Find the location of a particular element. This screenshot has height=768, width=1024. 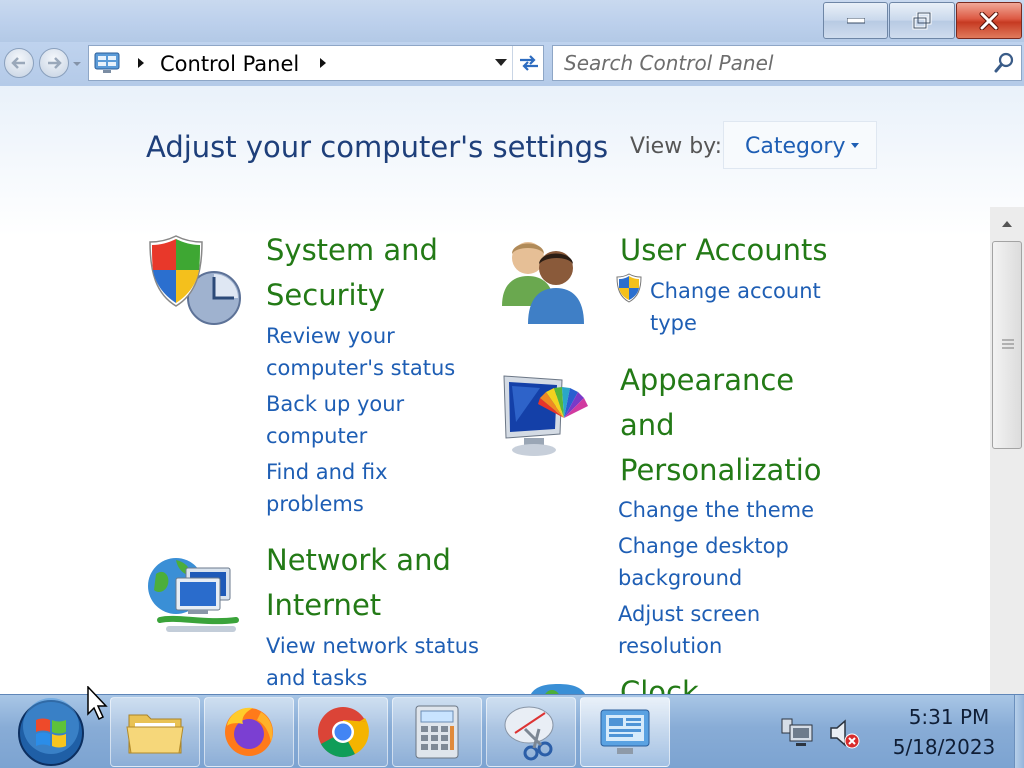

firefox-icon is located at coordinates (249, 731).